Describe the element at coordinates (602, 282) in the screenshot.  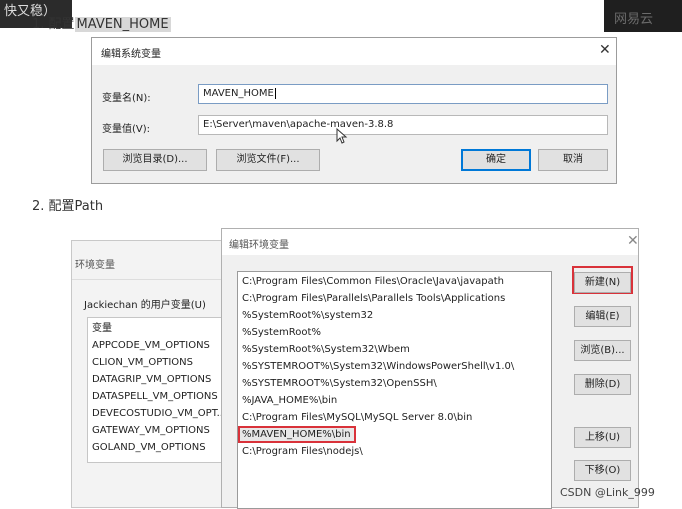
I see `new-button: 新建(N)` at that location.